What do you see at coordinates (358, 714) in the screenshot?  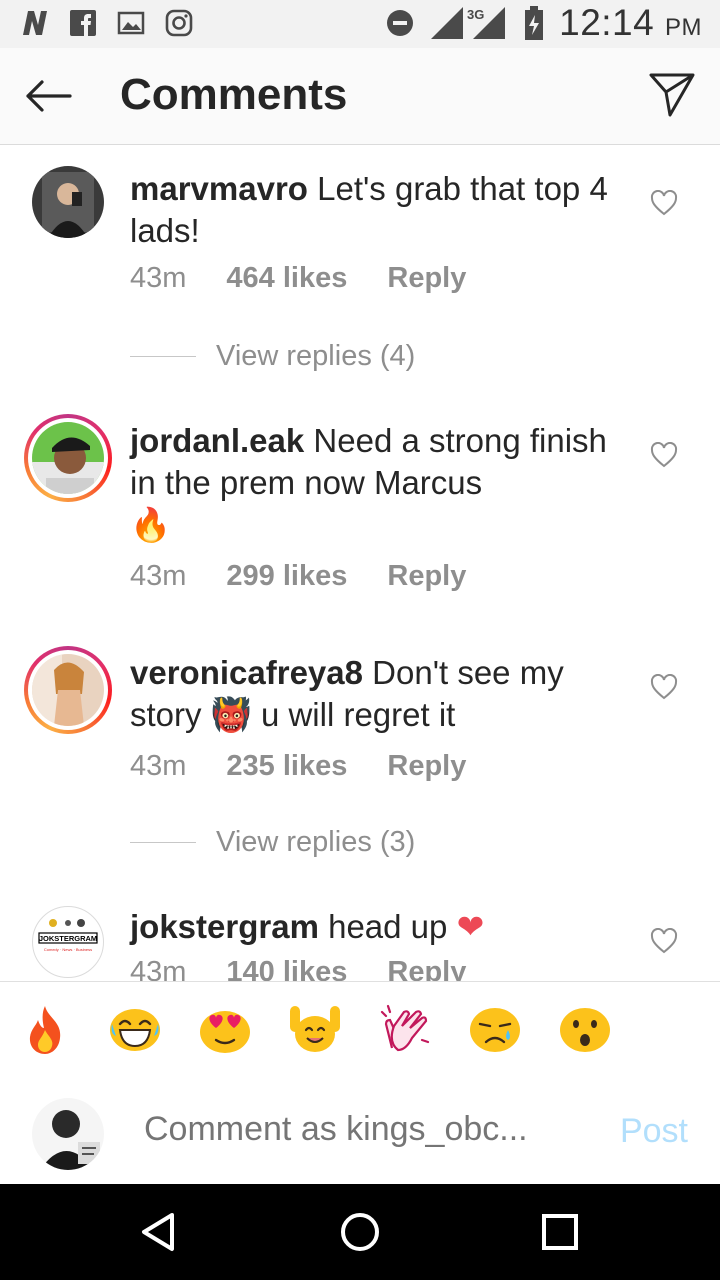 I see `comment-text-continued: u will regret it` at bounding box center [358, 714].